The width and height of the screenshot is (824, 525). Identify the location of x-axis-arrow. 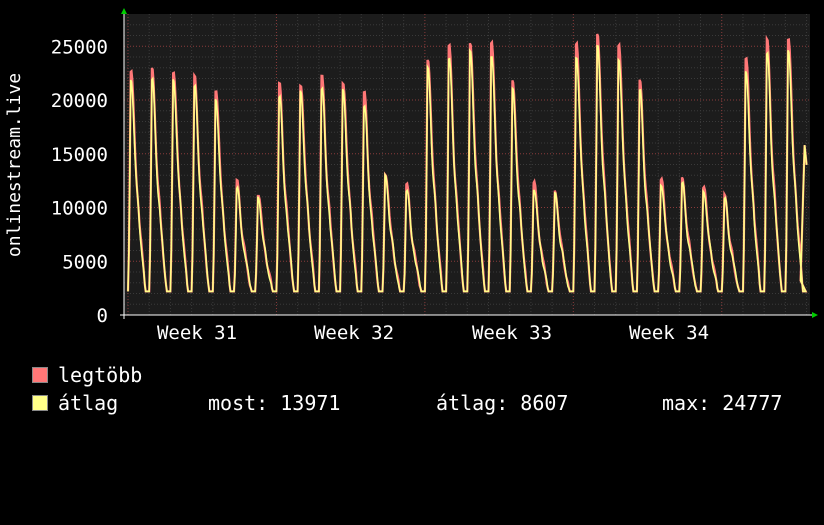
(815, 315).